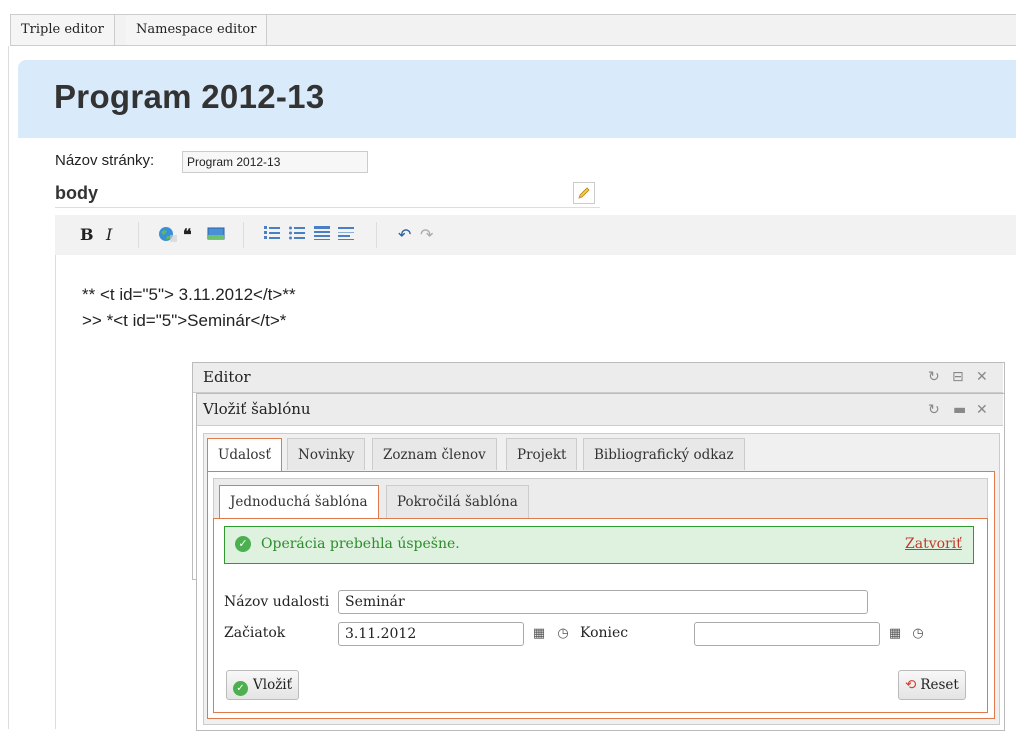 This screenshot has height=731, width=1016. What do you see at coordinates (189, 294) in the screenshot?
I see `content-line: ** <t id="5"> 3.11.2012</t>**` at bounding box center [189, 294].